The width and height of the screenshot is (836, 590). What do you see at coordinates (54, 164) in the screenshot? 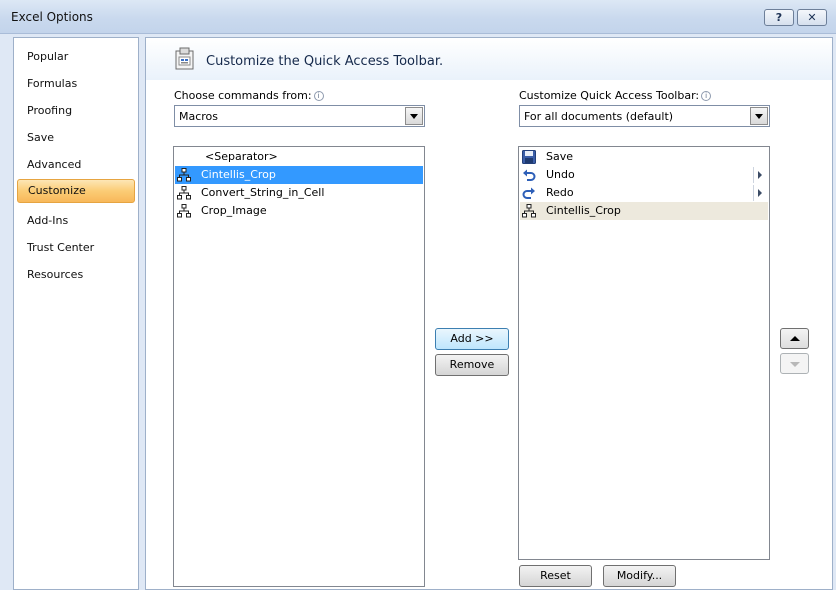
I see `nav-item-advanced: Advanced` at bounding box center [54, 164].